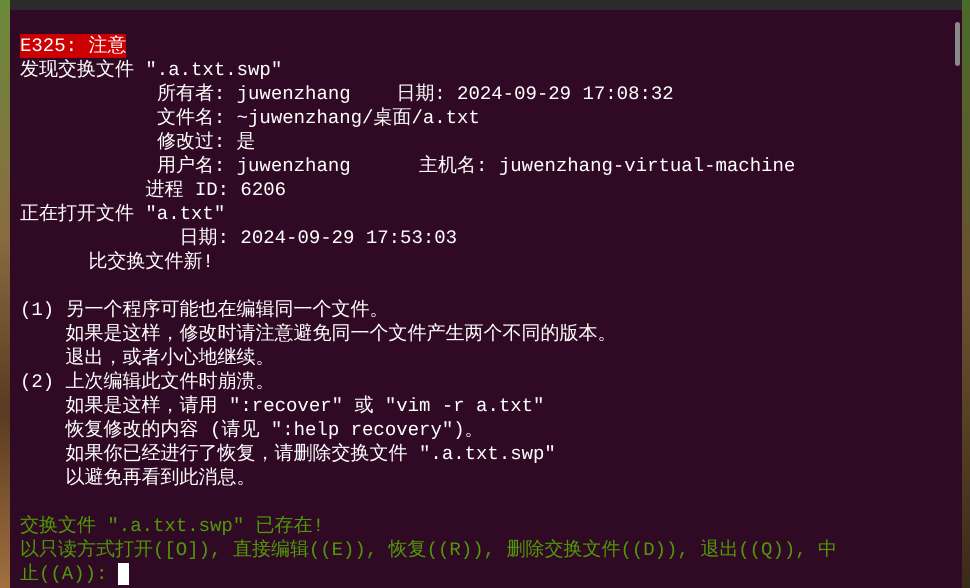 This screenshot has width=970, height=588. What do you see at coordinates (151, 70) in the screenshot?
I see `terminal-line: 发现交换文件 ".a.txt.swp"` at bounding box center [151, 70].